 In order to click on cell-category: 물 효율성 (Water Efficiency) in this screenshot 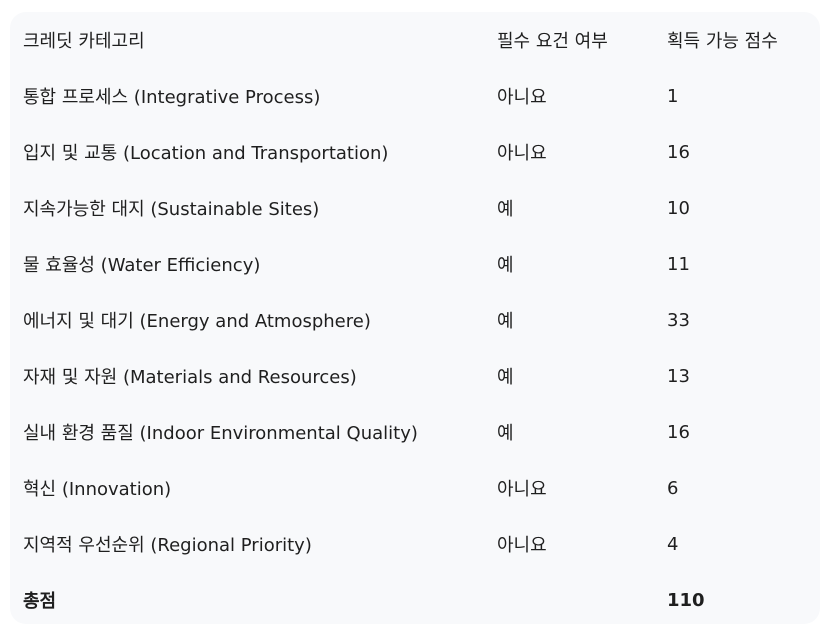, I will do `click(142, 265)`.